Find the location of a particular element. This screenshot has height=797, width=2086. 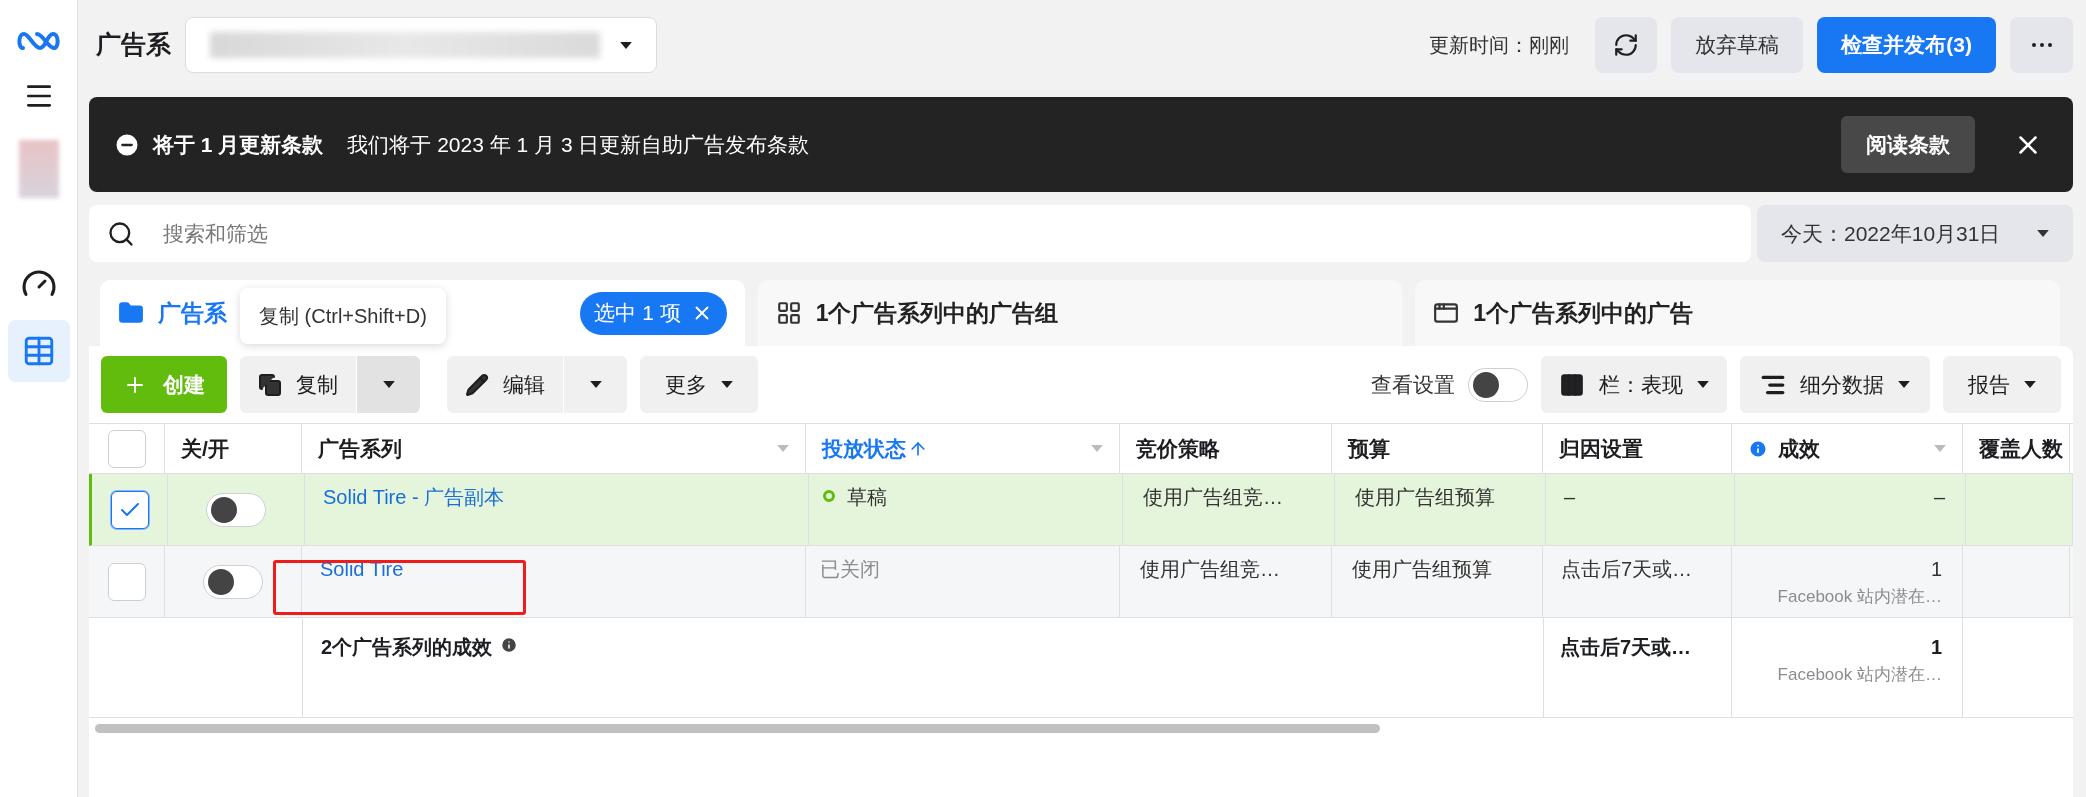

more-actions-button: 更多 is located at coordinates (699, 384).